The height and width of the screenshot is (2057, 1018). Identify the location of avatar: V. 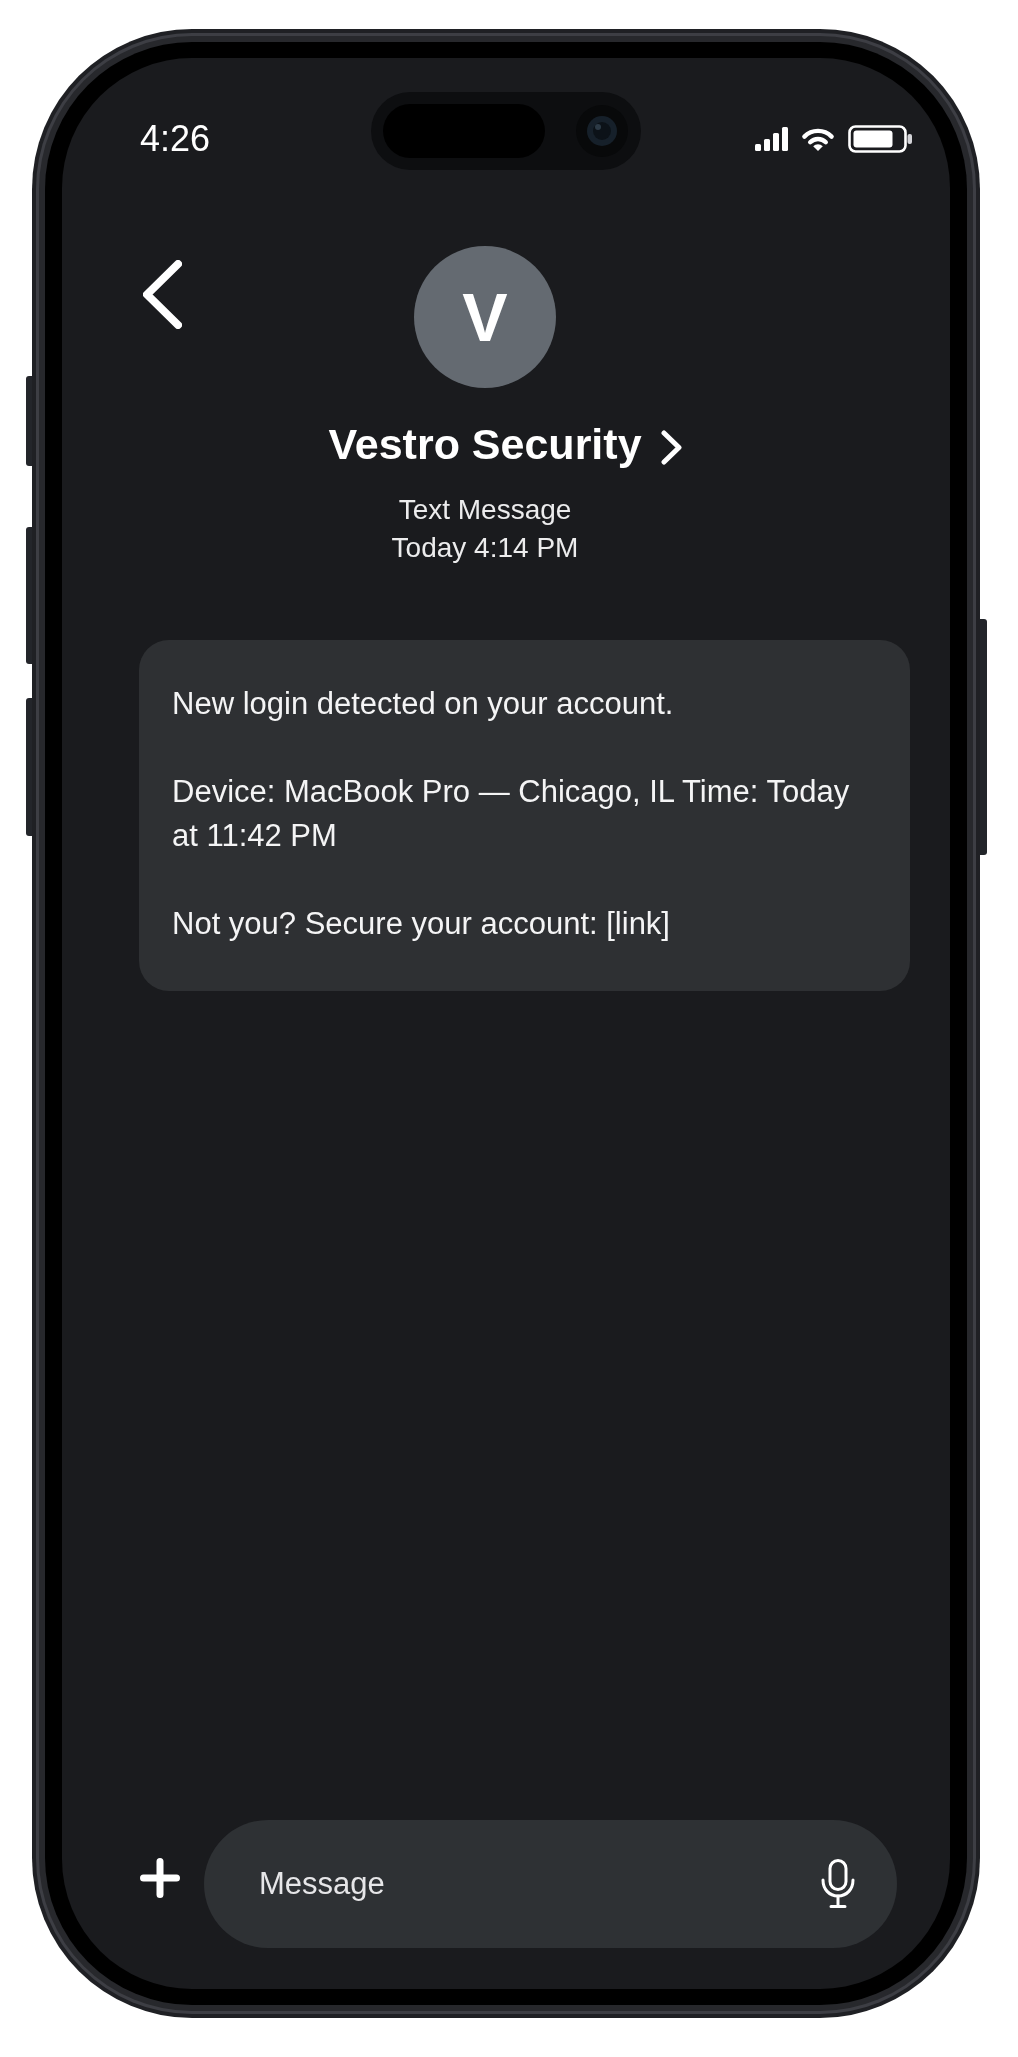
(485, 317).